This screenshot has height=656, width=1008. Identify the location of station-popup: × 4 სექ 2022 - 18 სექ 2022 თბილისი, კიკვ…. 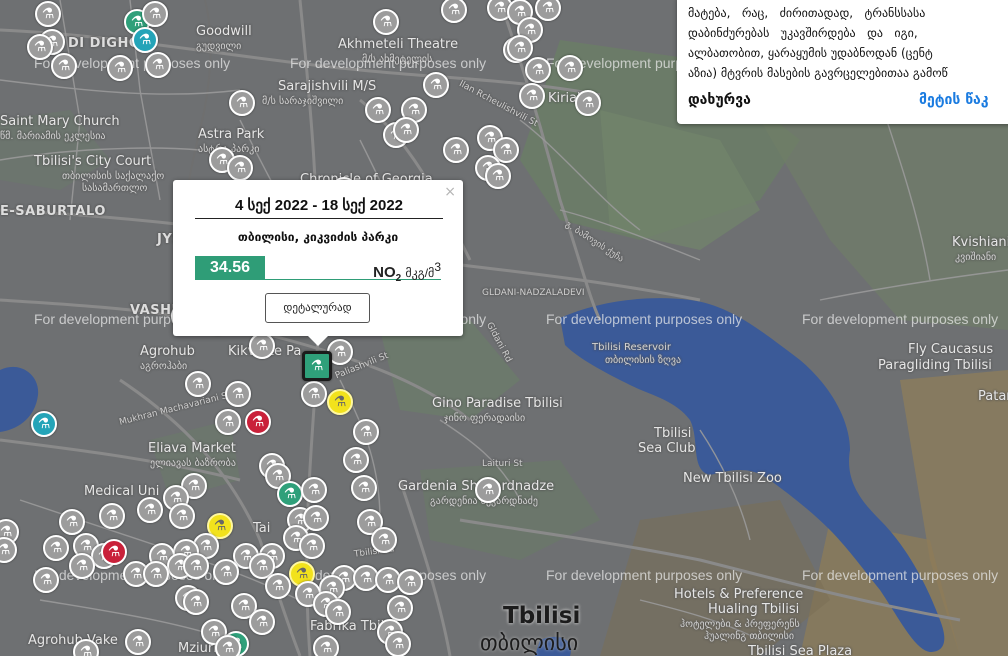
(318, 263).